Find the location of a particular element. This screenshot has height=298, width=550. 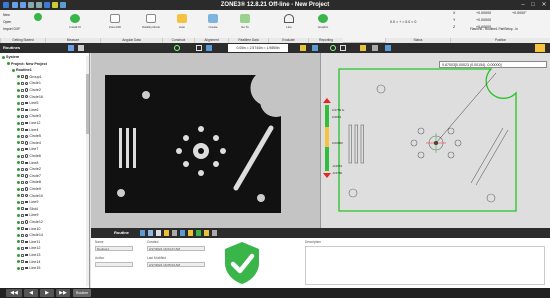

close-button: ✕ is located at coordinates (544, 5).